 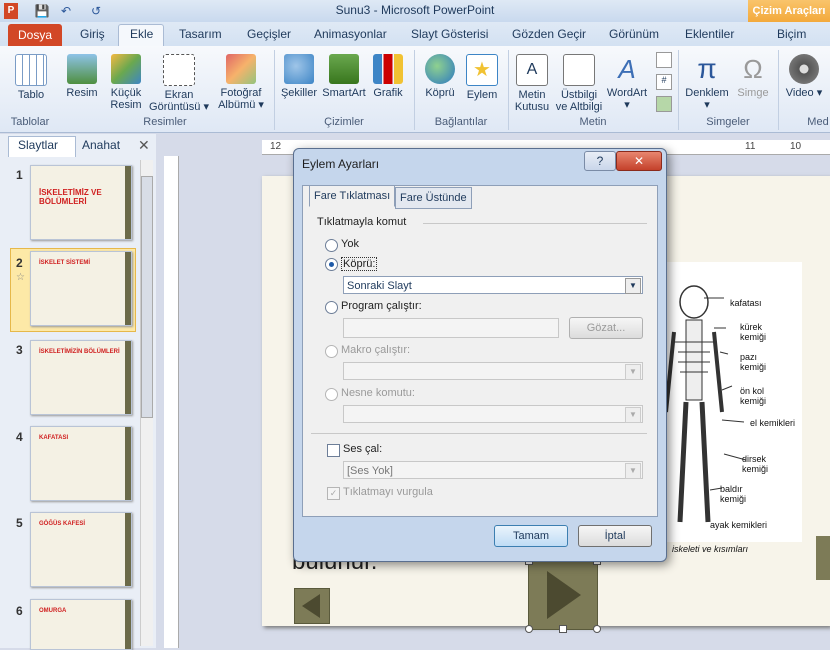 I want to click on window-title: Sunu3 - Microsoft PowerPoint, so click(x=415, y=10).